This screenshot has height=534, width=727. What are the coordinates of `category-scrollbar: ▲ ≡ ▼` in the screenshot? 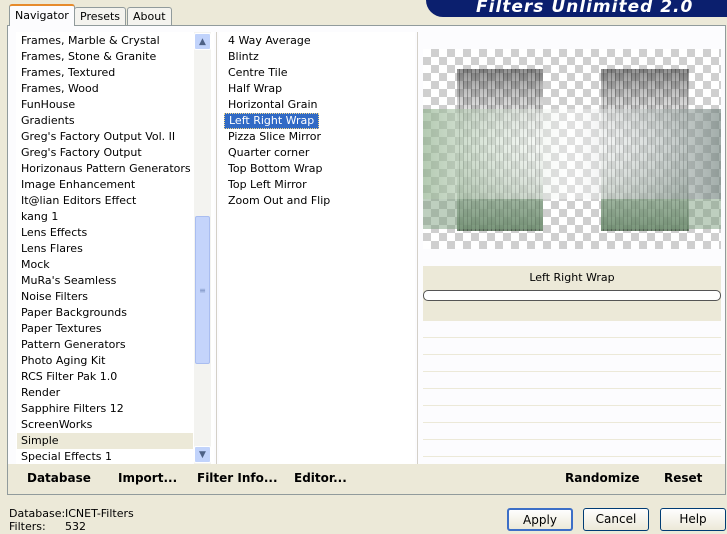 It's located at (202, 248).